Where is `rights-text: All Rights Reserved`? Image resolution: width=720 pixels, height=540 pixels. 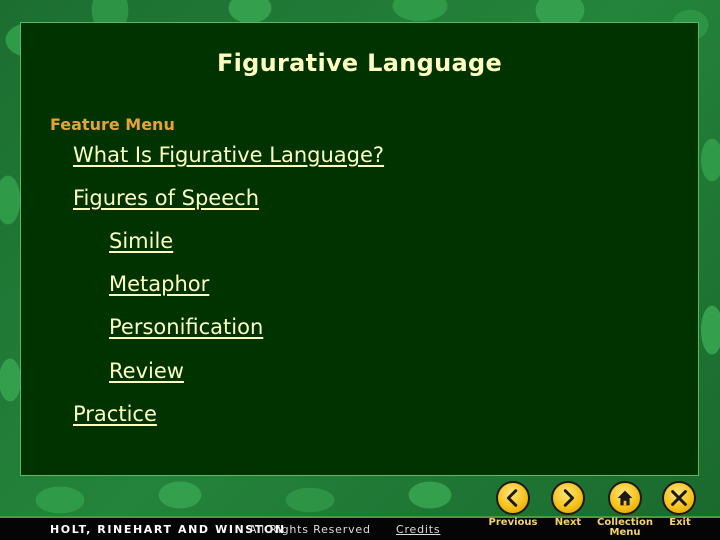
rights-text: All Rights Reserved is located at coordinates (310, 529).